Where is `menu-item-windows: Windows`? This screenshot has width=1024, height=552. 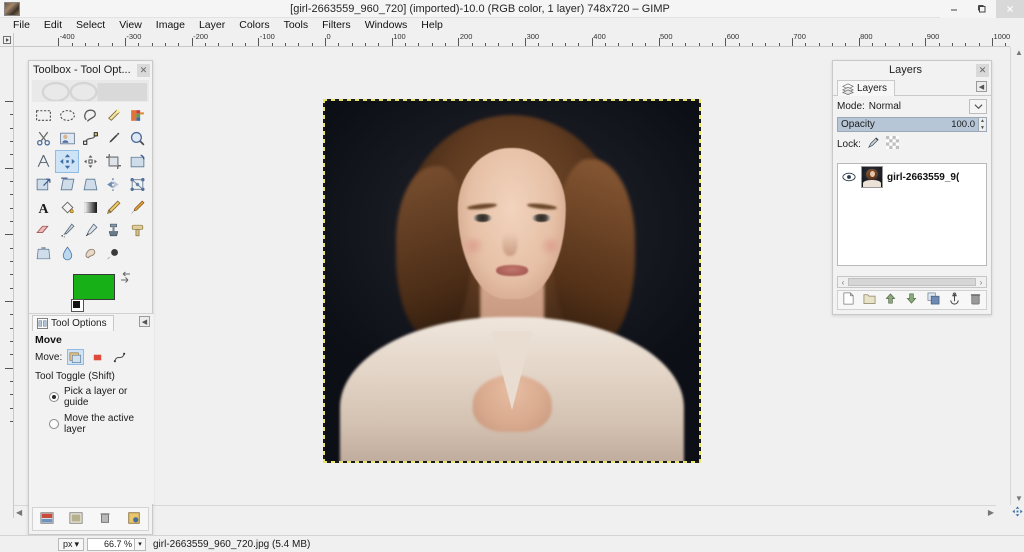
menu-item-windows: Windows is located at coordinates (386, 25).